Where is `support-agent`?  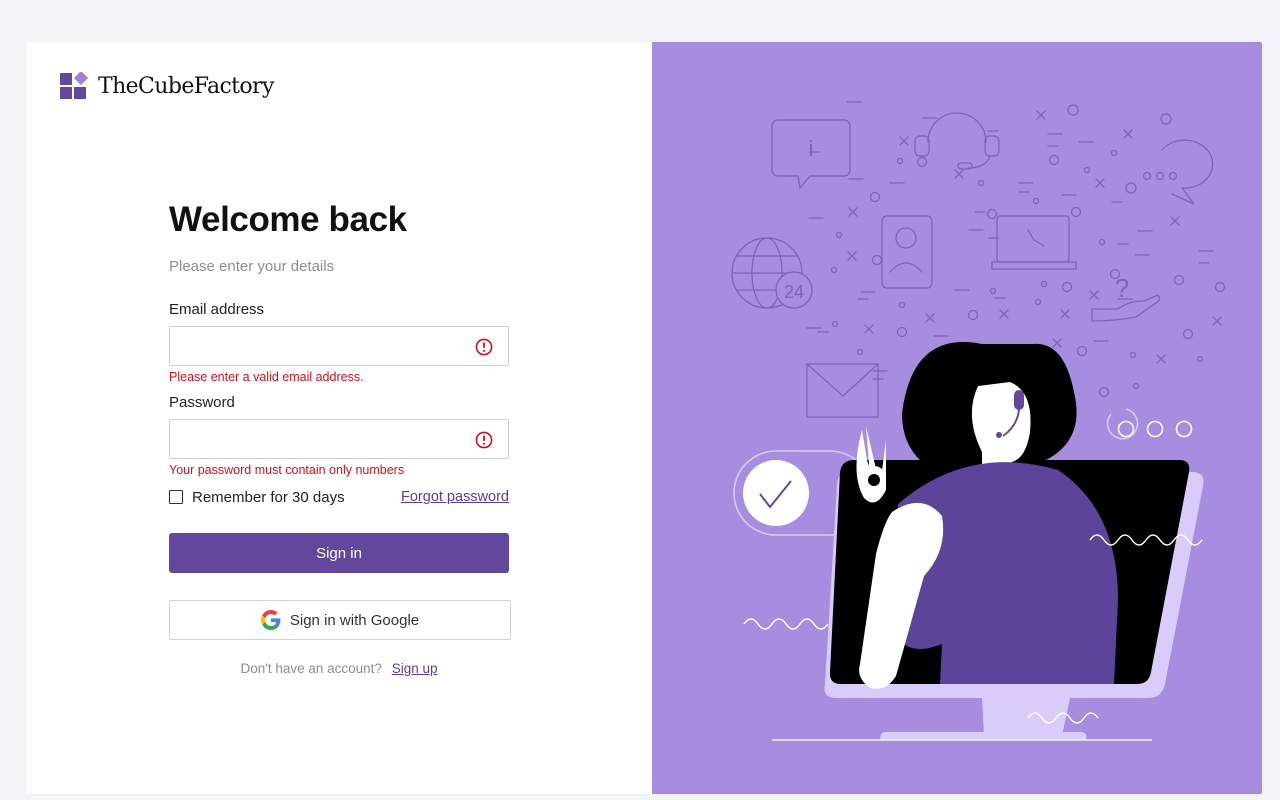 support-agent is located at coordinates (987, 515).